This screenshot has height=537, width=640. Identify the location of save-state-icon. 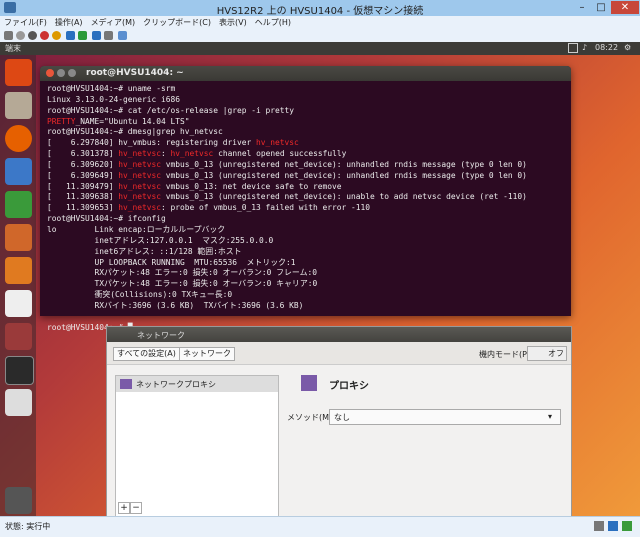
(56, 35).